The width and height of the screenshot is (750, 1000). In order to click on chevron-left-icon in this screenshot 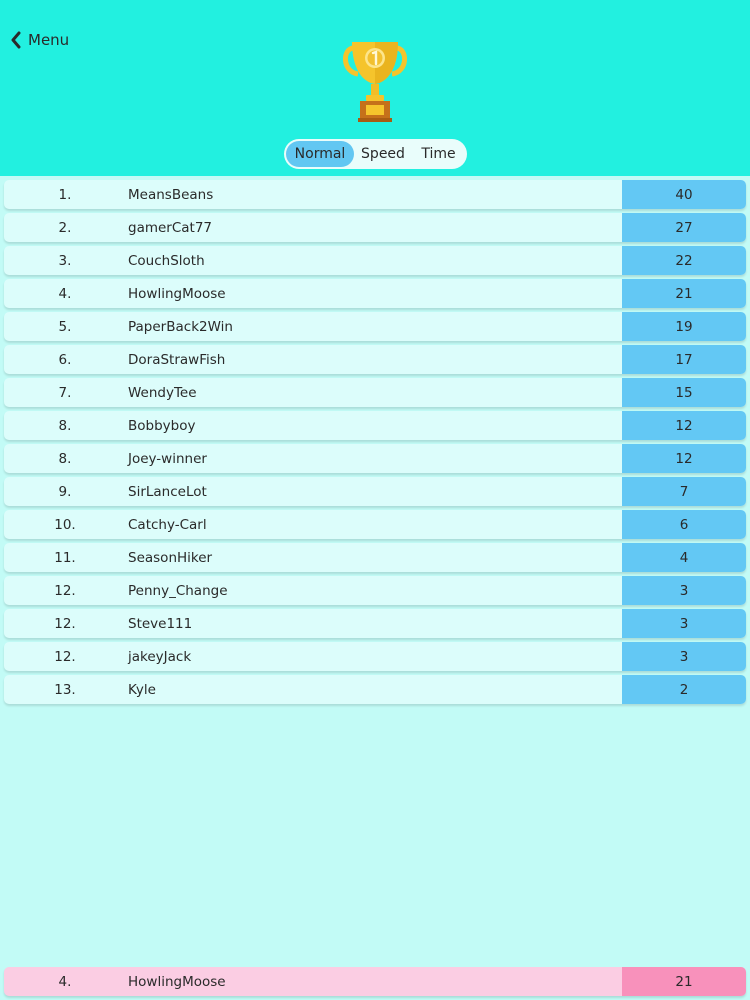, I will do `click(16, 40)`.